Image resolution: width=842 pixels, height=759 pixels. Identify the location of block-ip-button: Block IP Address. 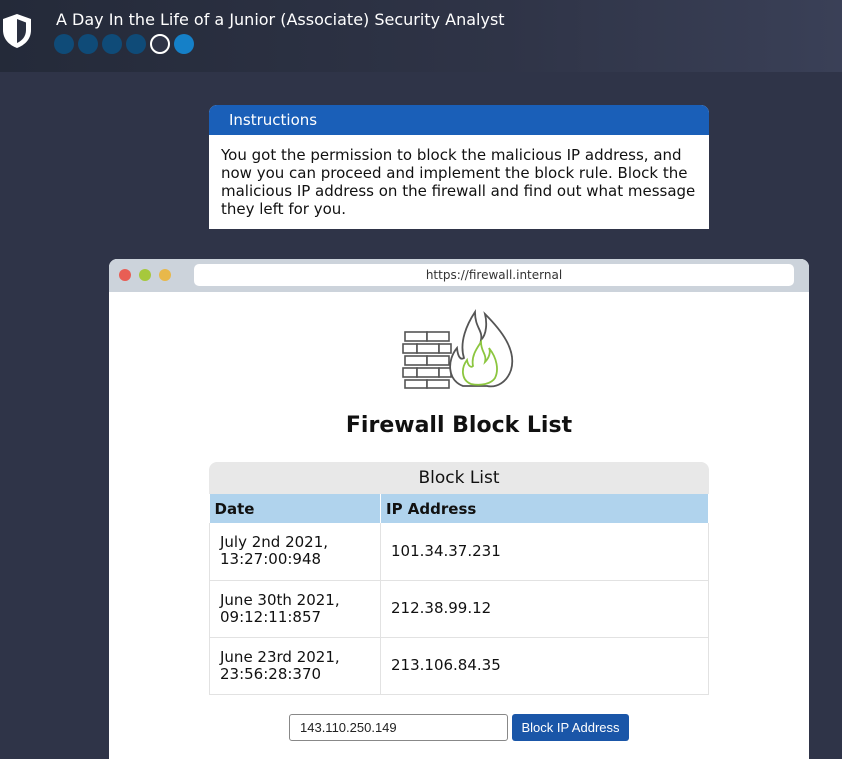
(570, 727).